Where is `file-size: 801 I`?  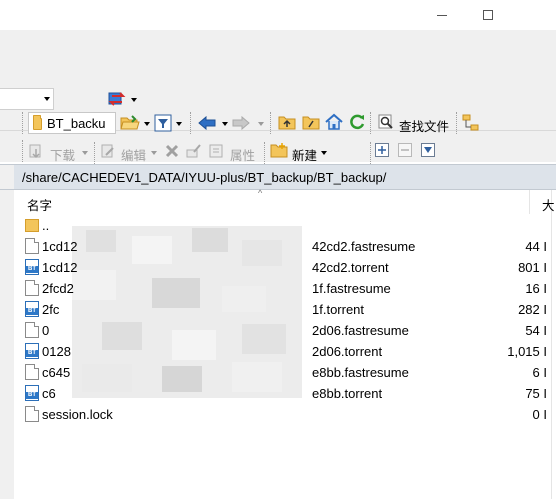 file-size: 801 I is located at coordinates (532, 267).